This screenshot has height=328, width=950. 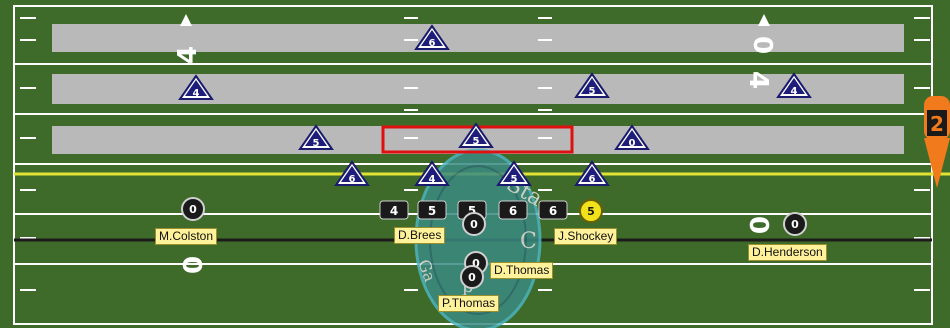 I want to click on player-label: D.Thomas, so click(x=522, y=270).